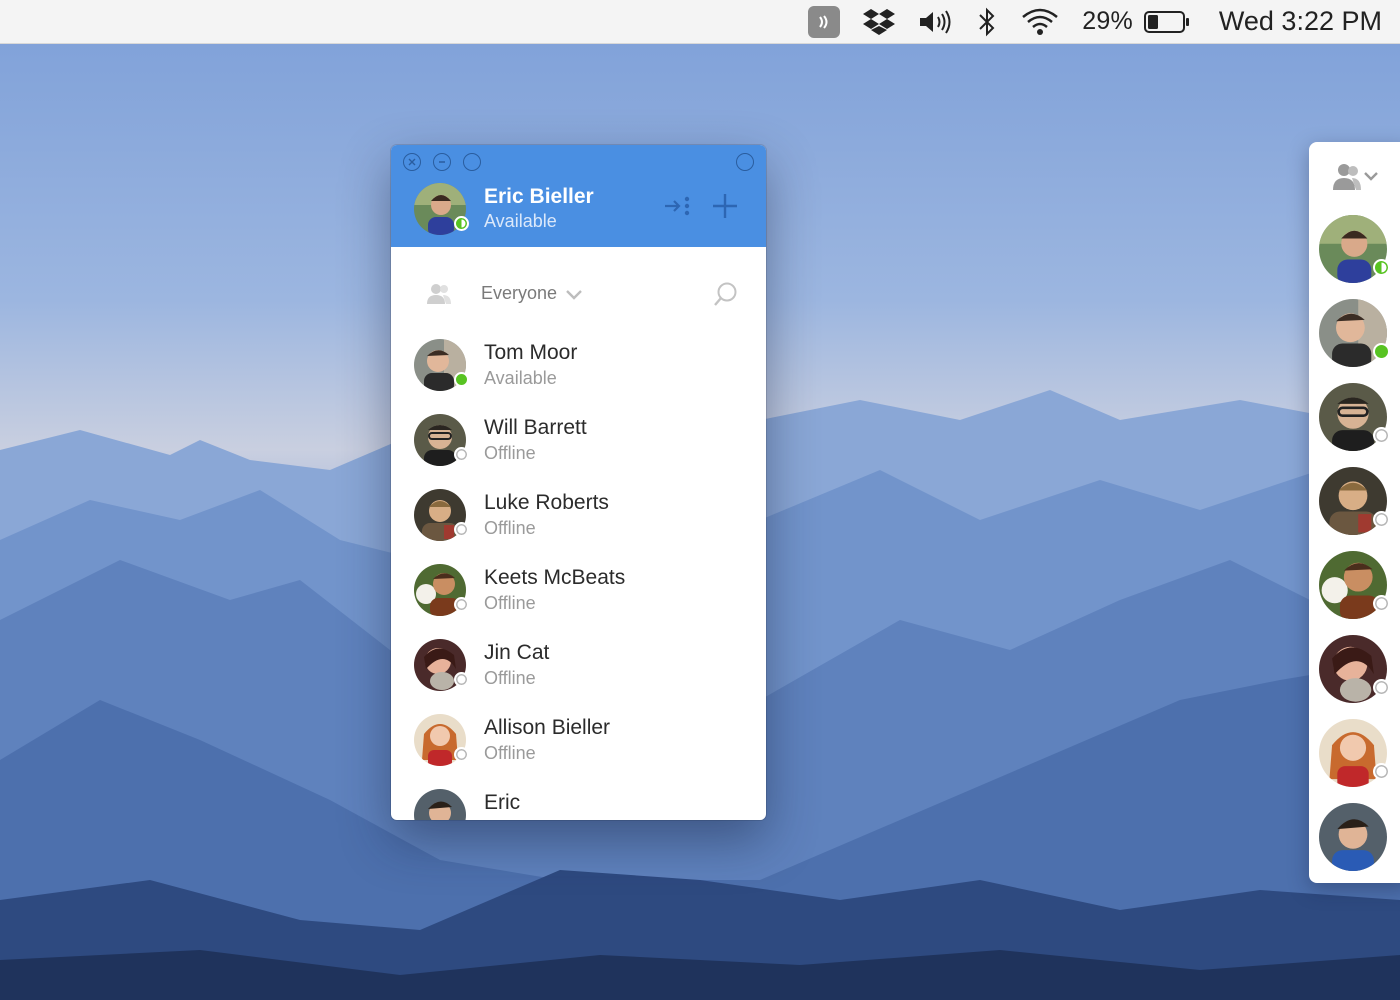 This screenshot has width=1400, height=1000. I want to click on dropbox-icon, so click(879, 22).